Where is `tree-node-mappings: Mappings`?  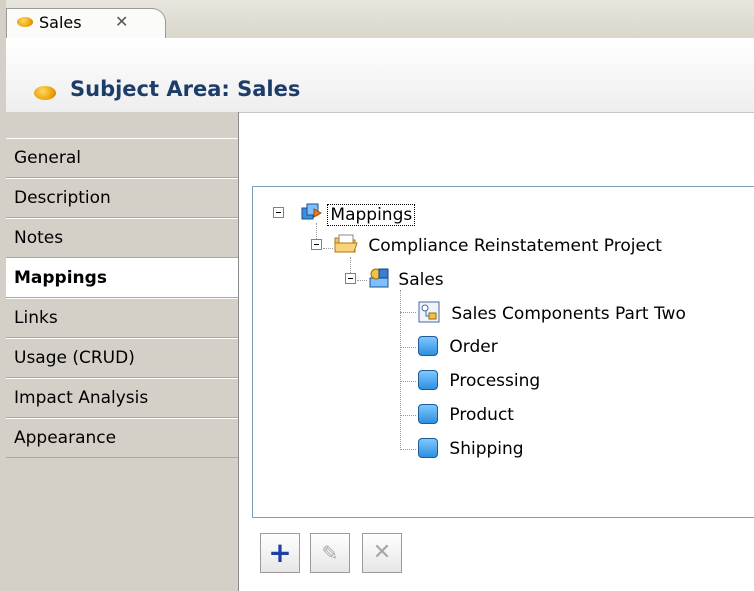 tree-node-mappings: Mappings is located at coordinates (357, 213).